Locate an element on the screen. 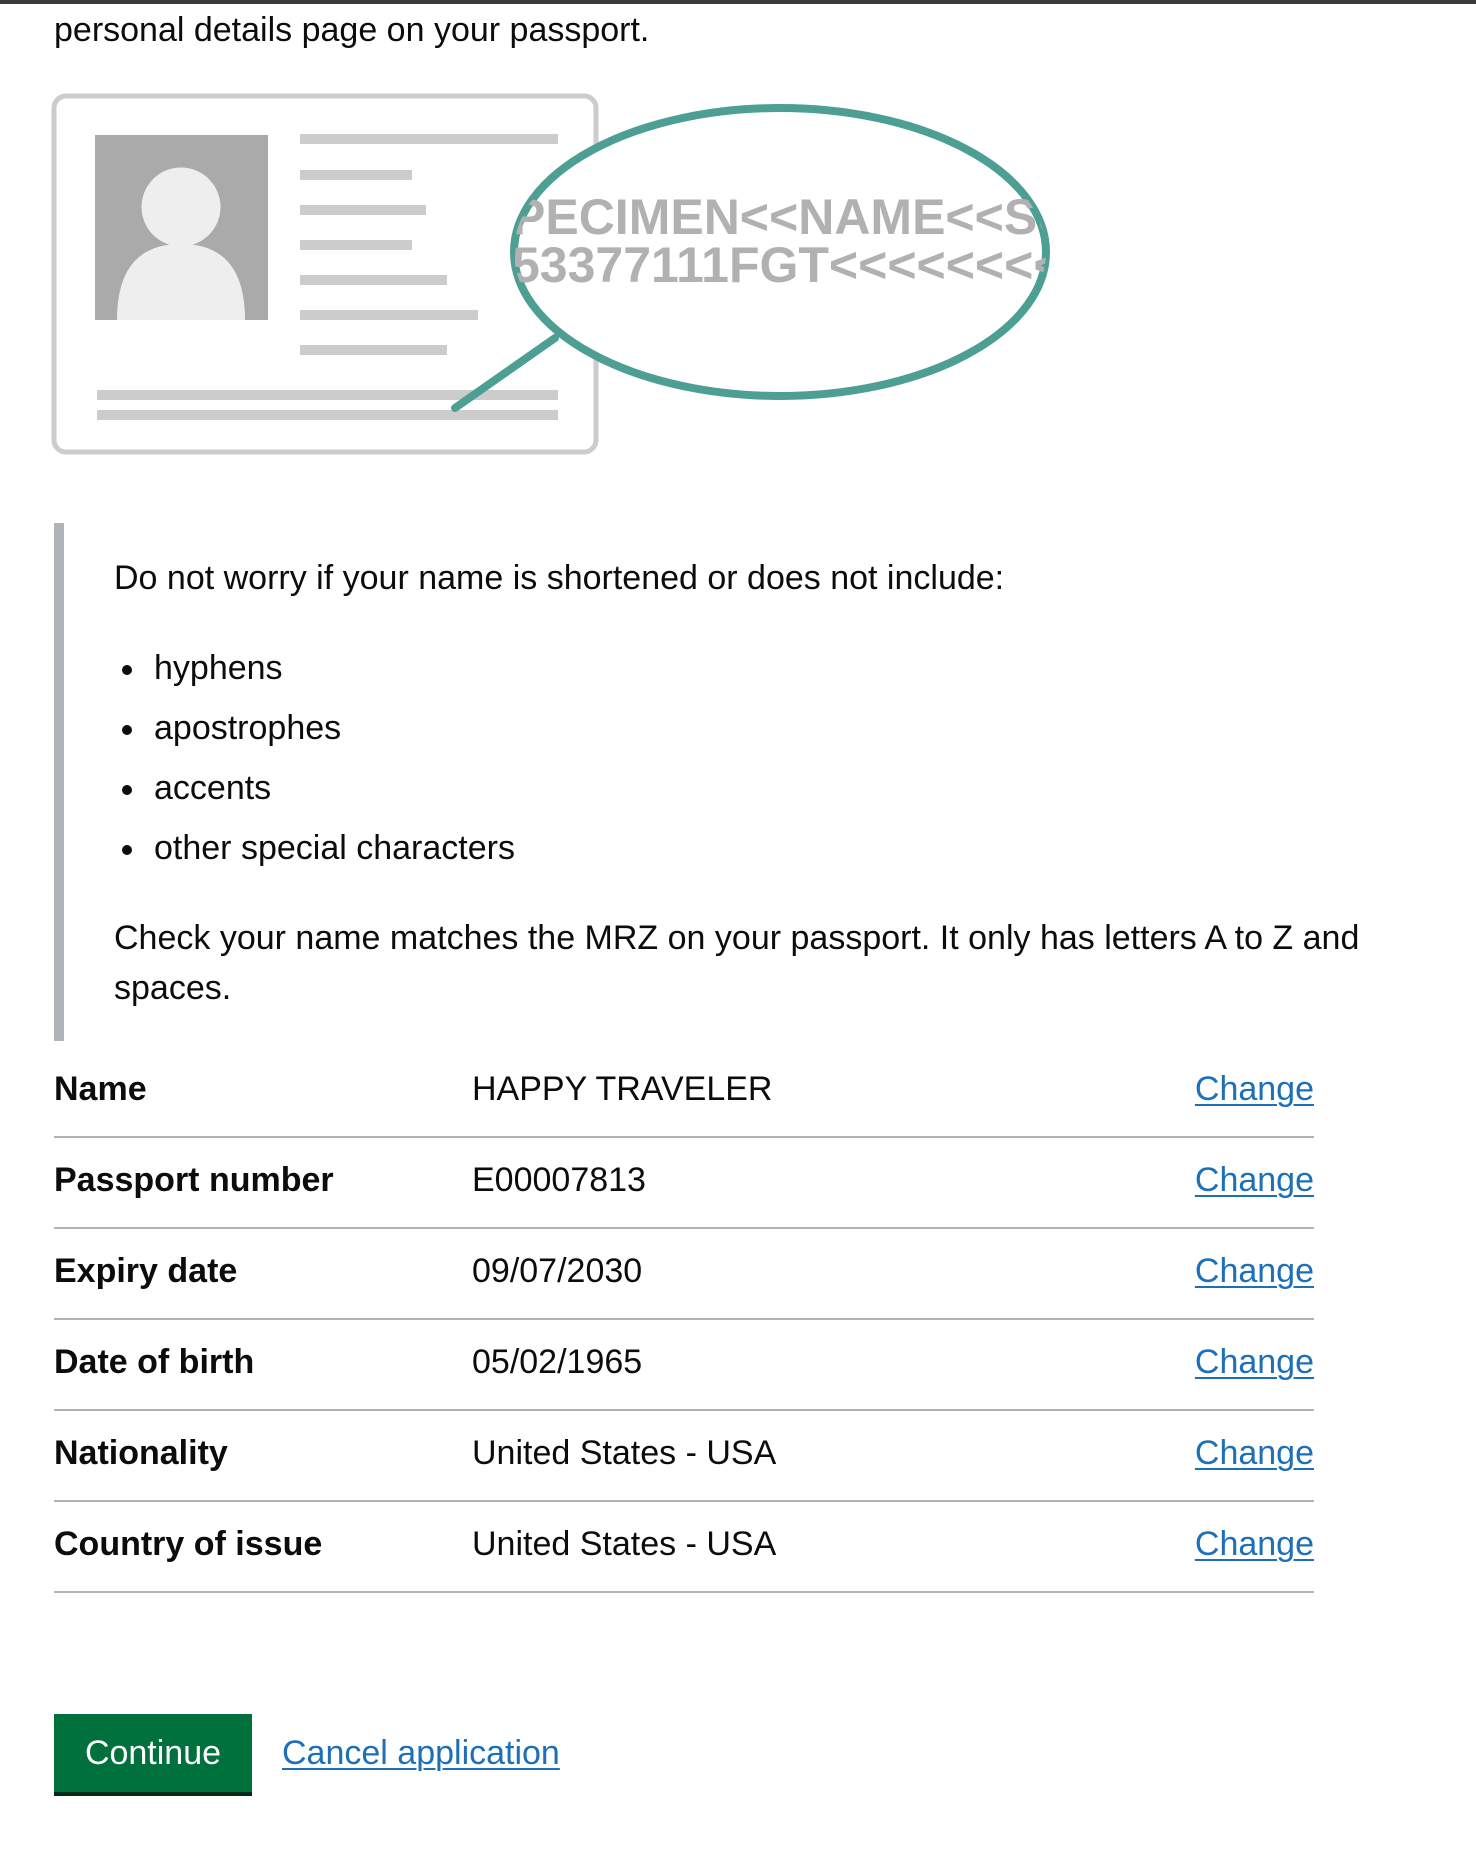 The width and height of the screenshot is (1476, 1852). summary-row-nationality: Nationality United States - USA Change is located at coordinates (684, 1456).